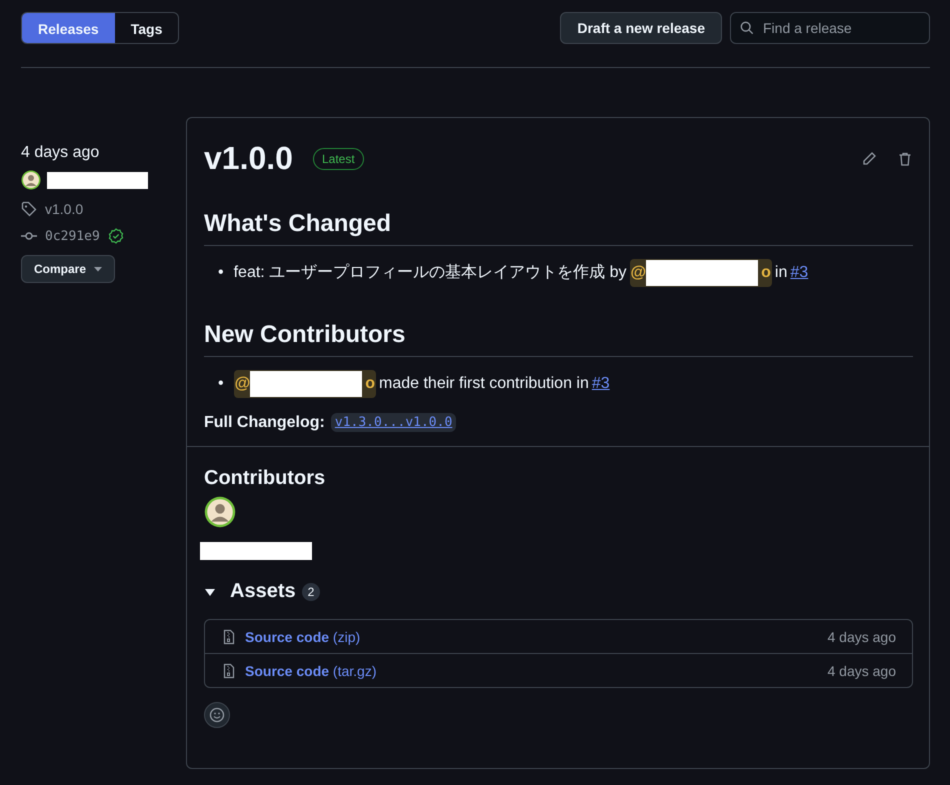 The image size is (950, 785). What do you see at coordinates (430, 272) in the screenshot?
I see `list-text: feat: ユーザープロフィールの基本レイアウトを作成 by` at bounding box center [430, 272].